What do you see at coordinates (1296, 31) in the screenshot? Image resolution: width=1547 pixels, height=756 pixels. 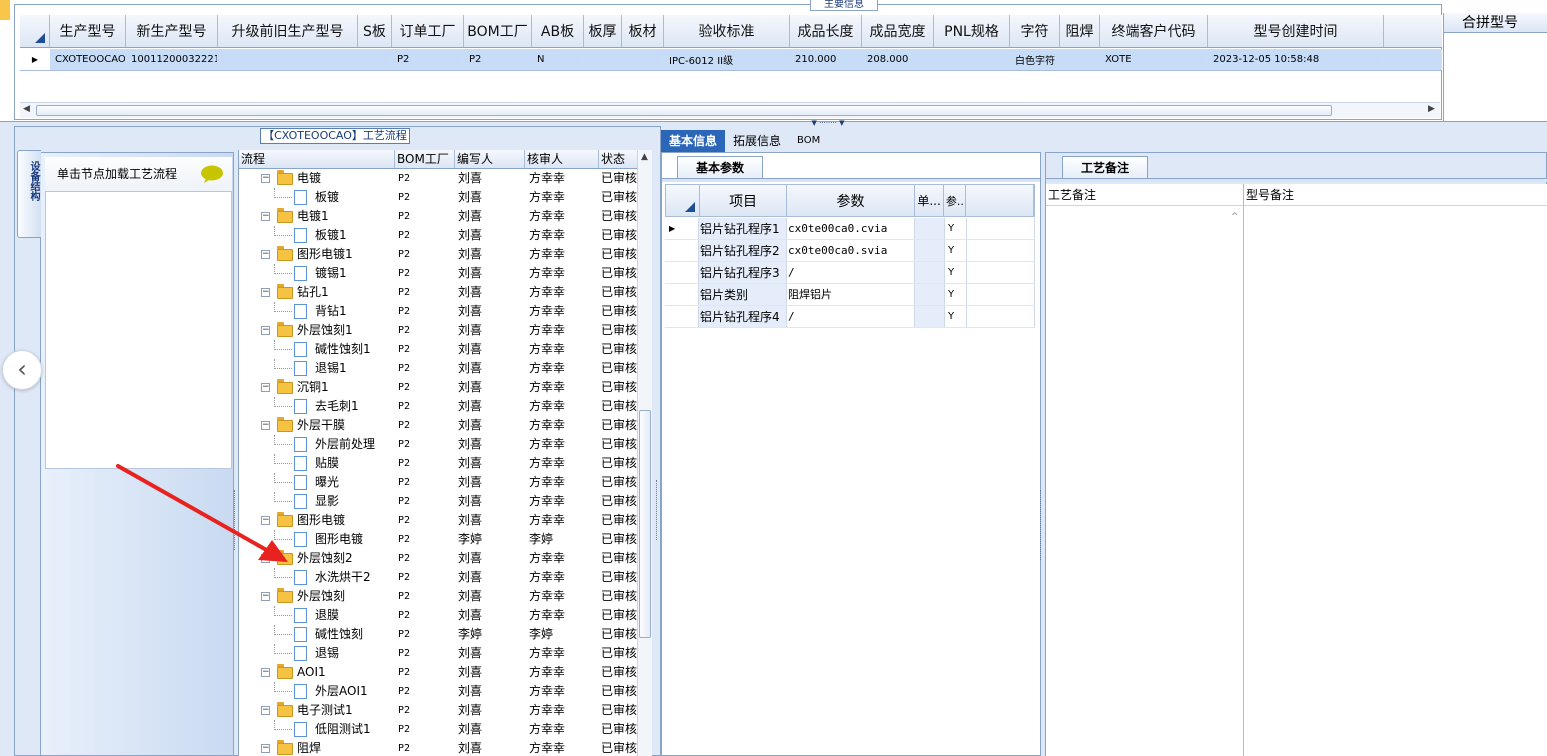 I see `col-header: 型号创建时间` at bounding box center [1296, 31].